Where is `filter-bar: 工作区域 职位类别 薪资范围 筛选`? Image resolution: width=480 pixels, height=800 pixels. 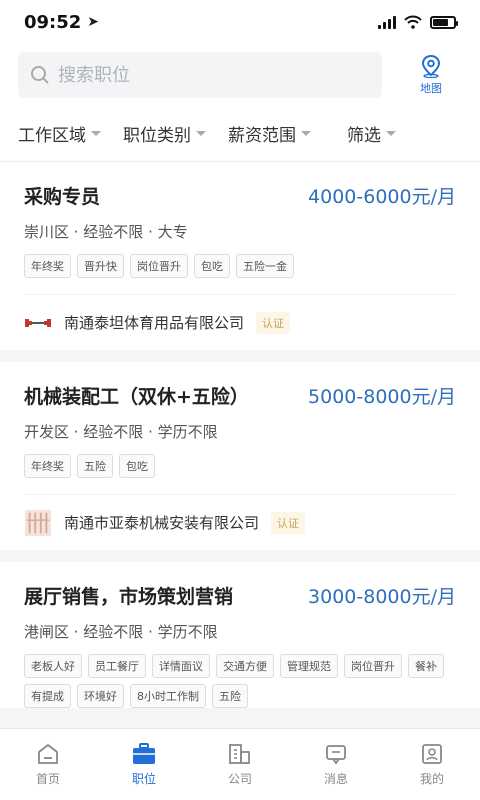 filter-bar: 工作区域 职位类别 薪资范围 筛选 is located at coordinates (240, 134).